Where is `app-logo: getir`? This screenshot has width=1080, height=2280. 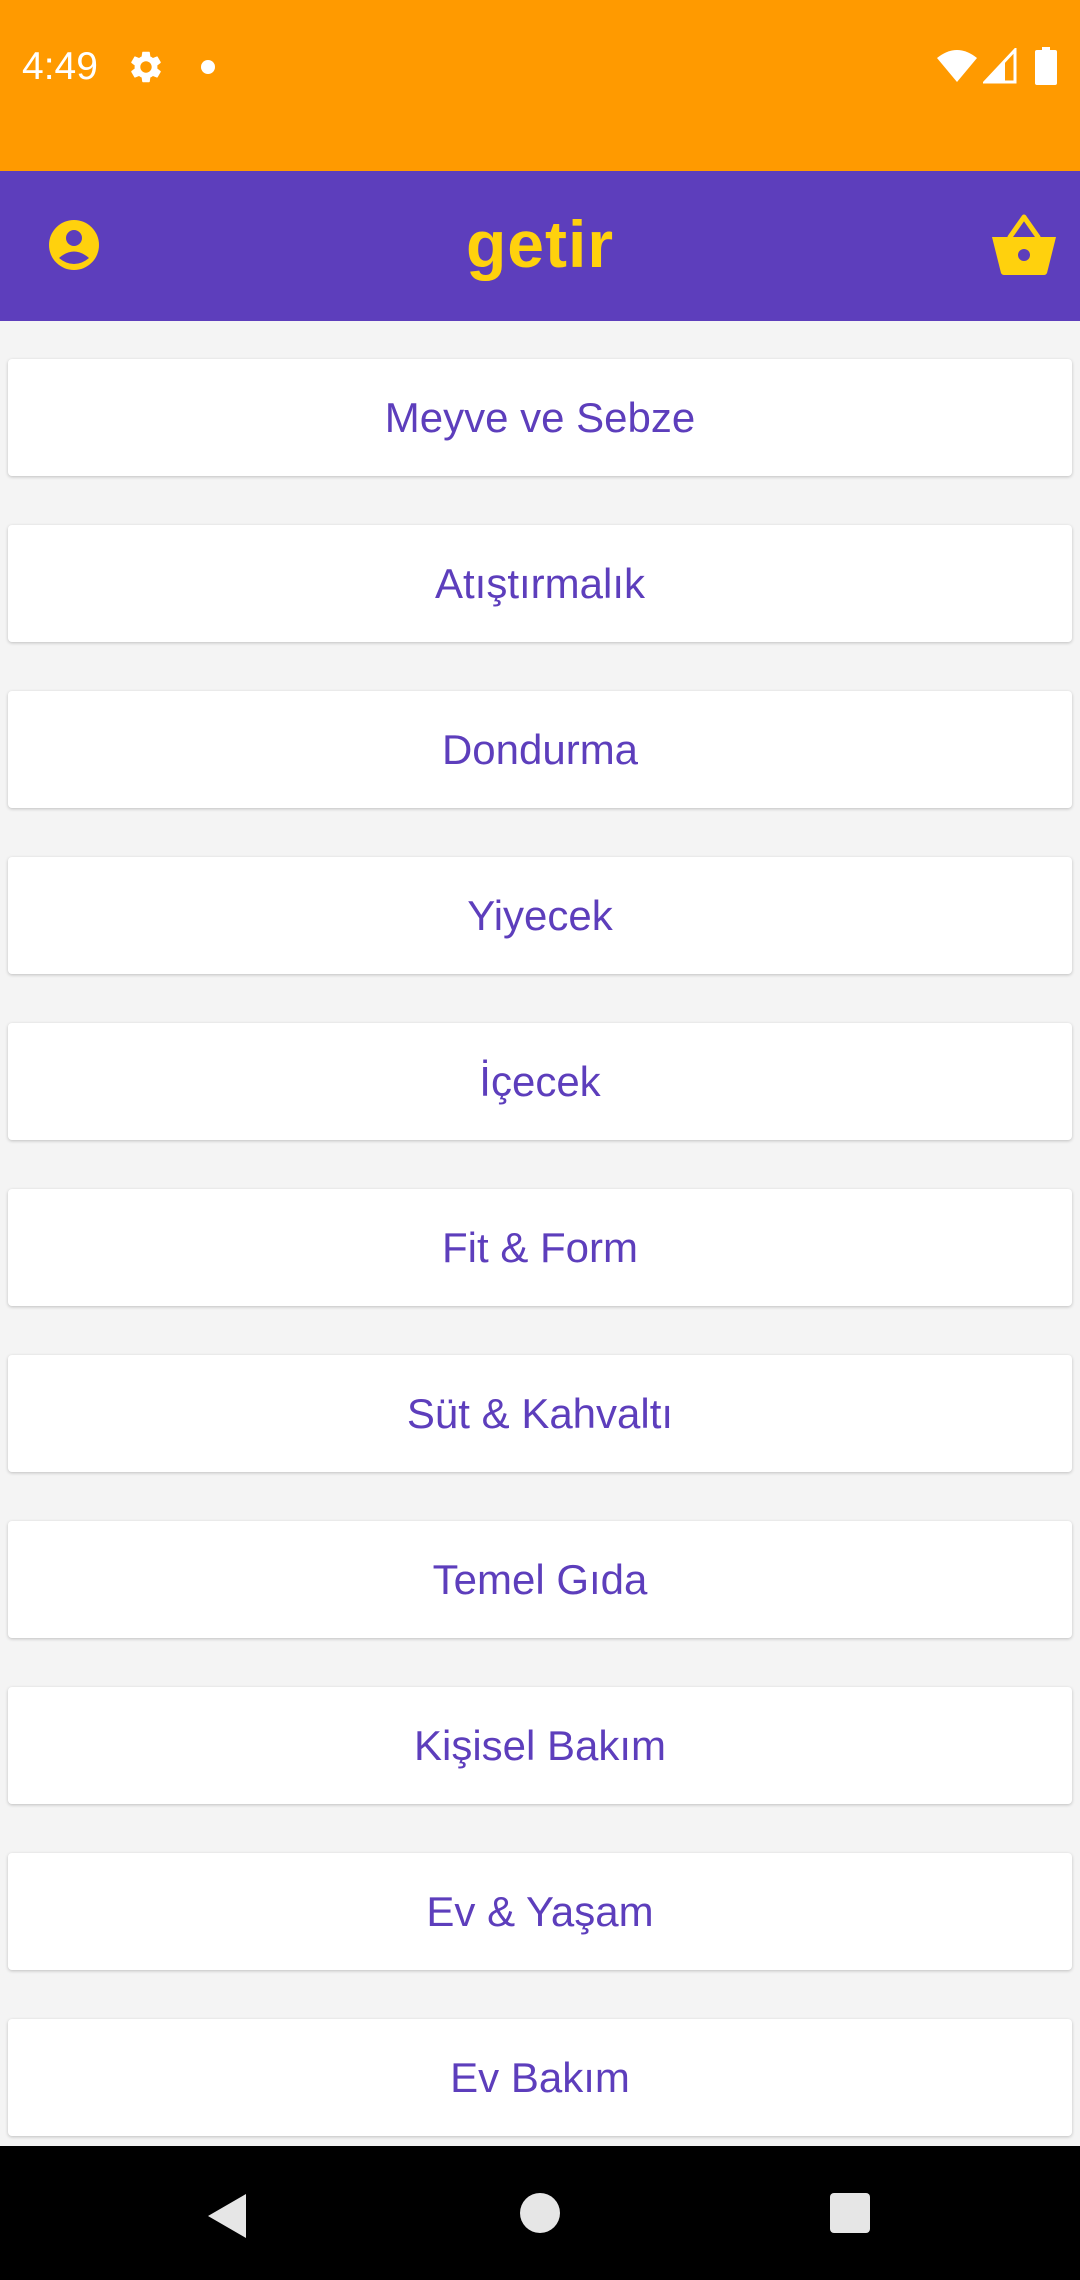
app-logo: getir is located at coordinates (540, 244).